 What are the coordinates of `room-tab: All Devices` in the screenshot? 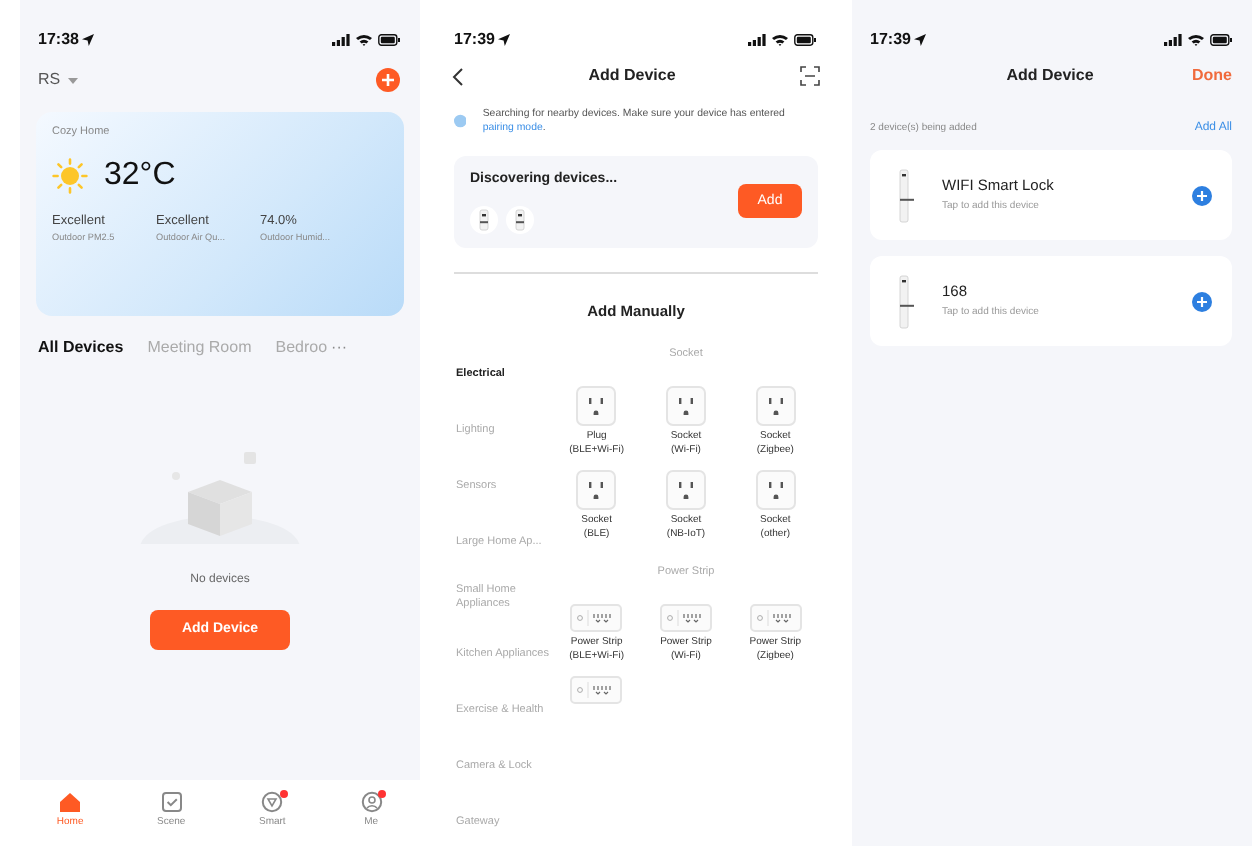 It's located at (81, 348).